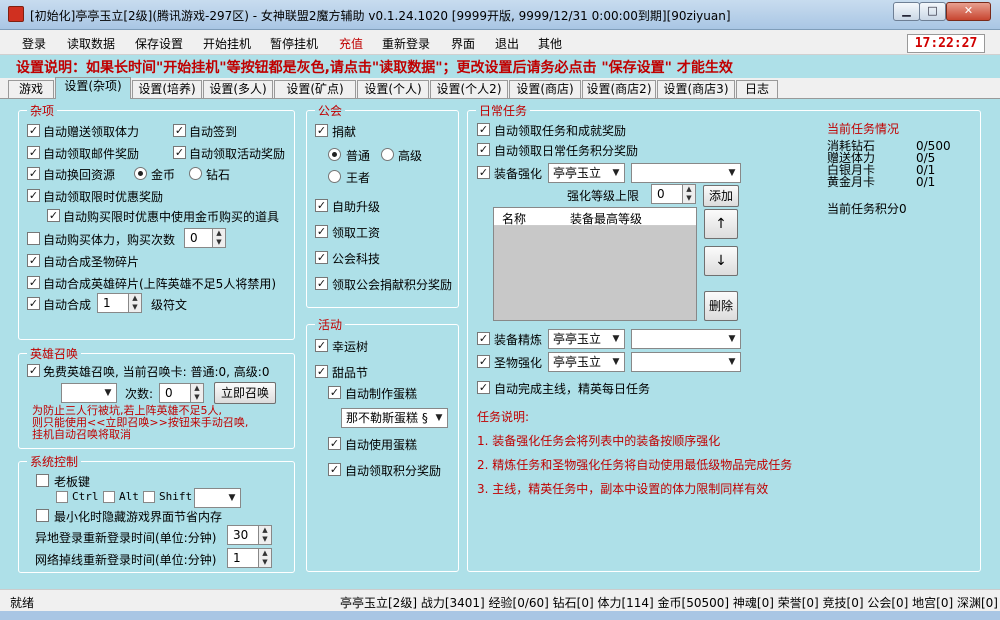  What do you see at coordinates (387, 154) in the screenshot?
I see `donate-advanced-radio` at bounding box center [387, 154].